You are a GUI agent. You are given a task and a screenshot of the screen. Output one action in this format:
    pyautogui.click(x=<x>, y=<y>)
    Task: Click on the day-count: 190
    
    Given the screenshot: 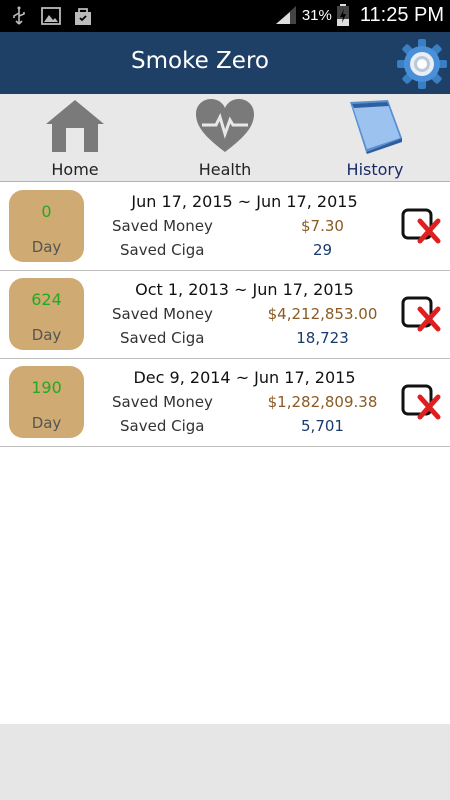 What is the action you would take?
    pyautogui.click(x=46, y=387)
    